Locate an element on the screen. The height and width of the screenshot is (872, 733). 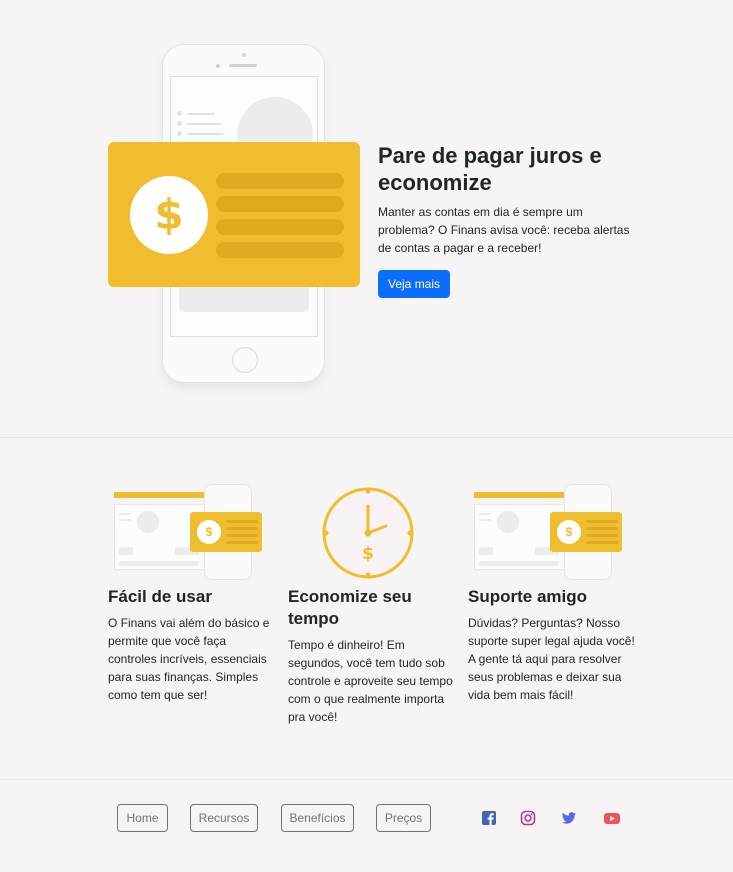
instagram-icon is located at coordinates (528, 818).